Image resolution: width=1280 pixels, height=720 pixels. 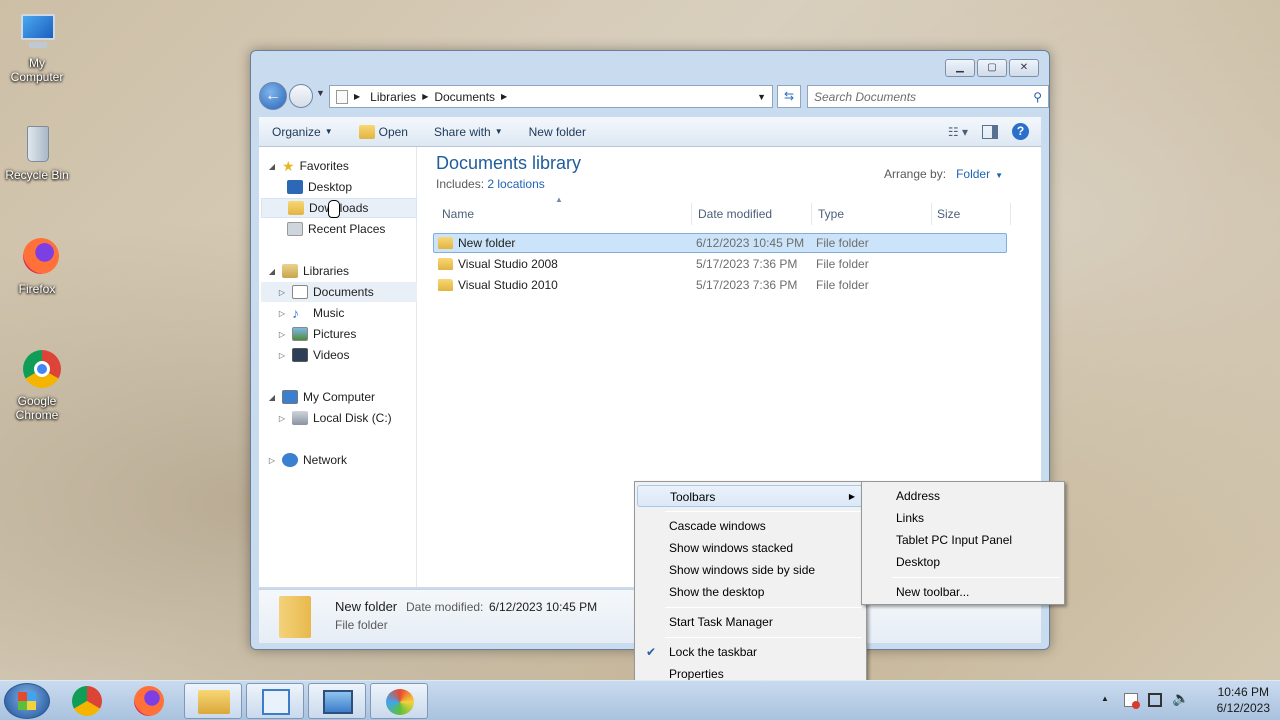 I want to click on taskbar-control-panel, so click(x=275, y=701).